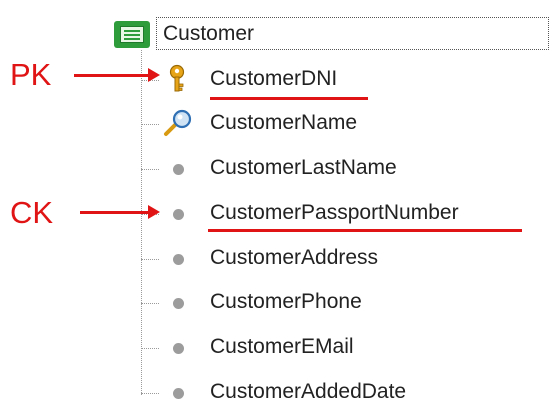  I want to click on attribute-label: CustomerDNI, so click(274, 78).